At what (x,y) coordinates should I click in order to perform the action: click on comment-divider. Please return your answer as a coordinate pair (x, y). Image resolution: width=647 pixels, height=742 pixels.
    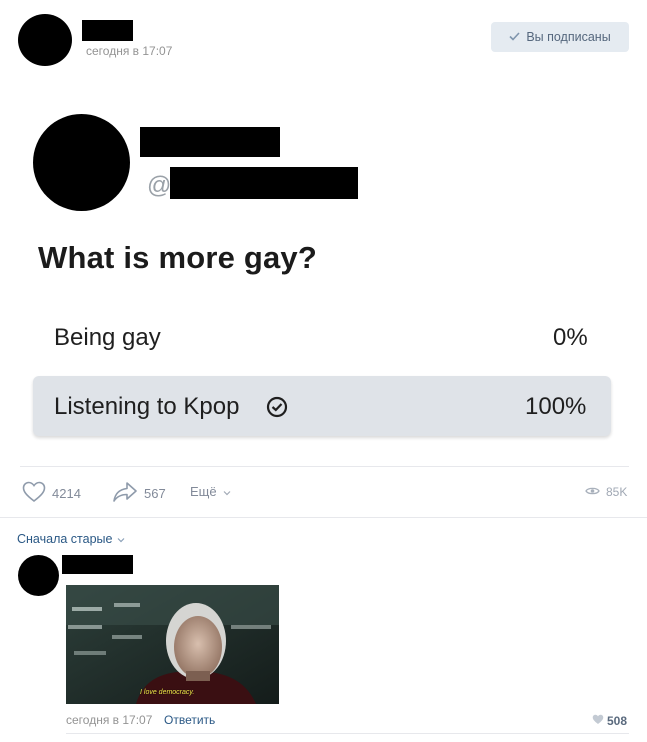
    Looking at the image, I should click on (347, 733).